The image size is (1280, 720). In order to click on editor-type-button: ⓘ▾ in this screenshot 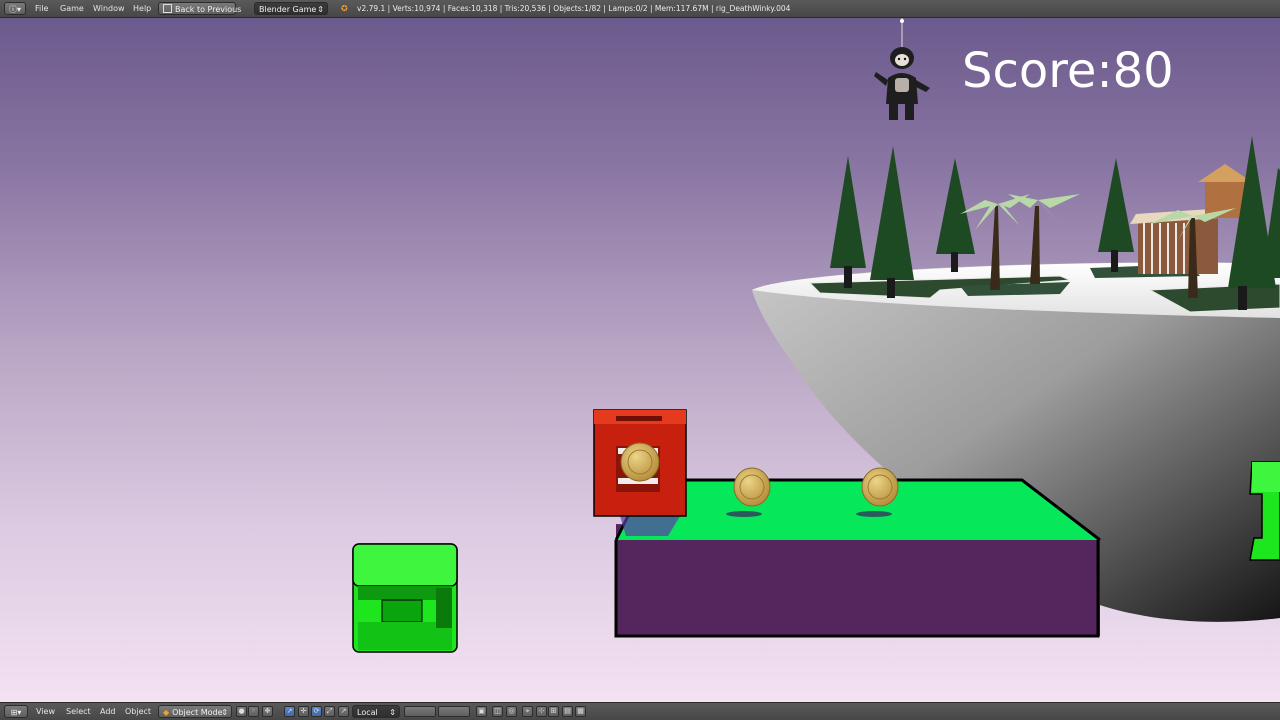, I will do `click(15, 8)`.